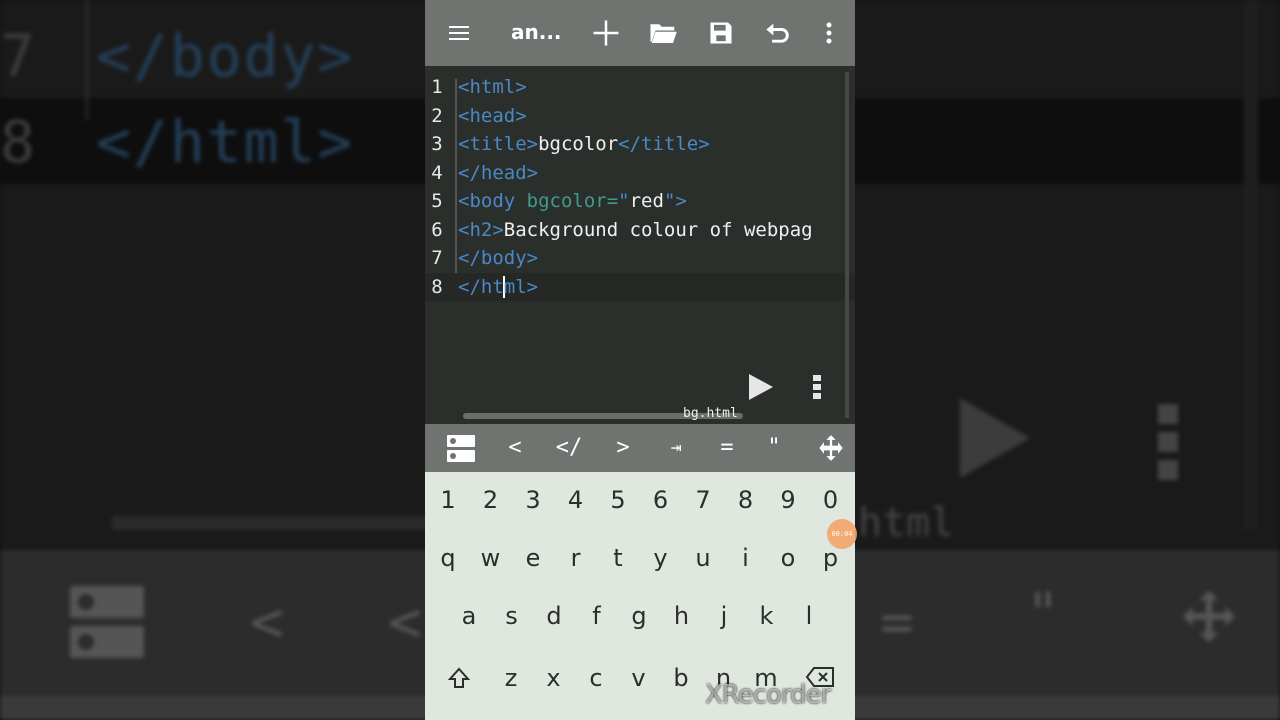 This screenshot has width=1280, height=720. Describe the element at coordinates (817, 387) in the screenshot. I see `editor-more-icon` at that location.